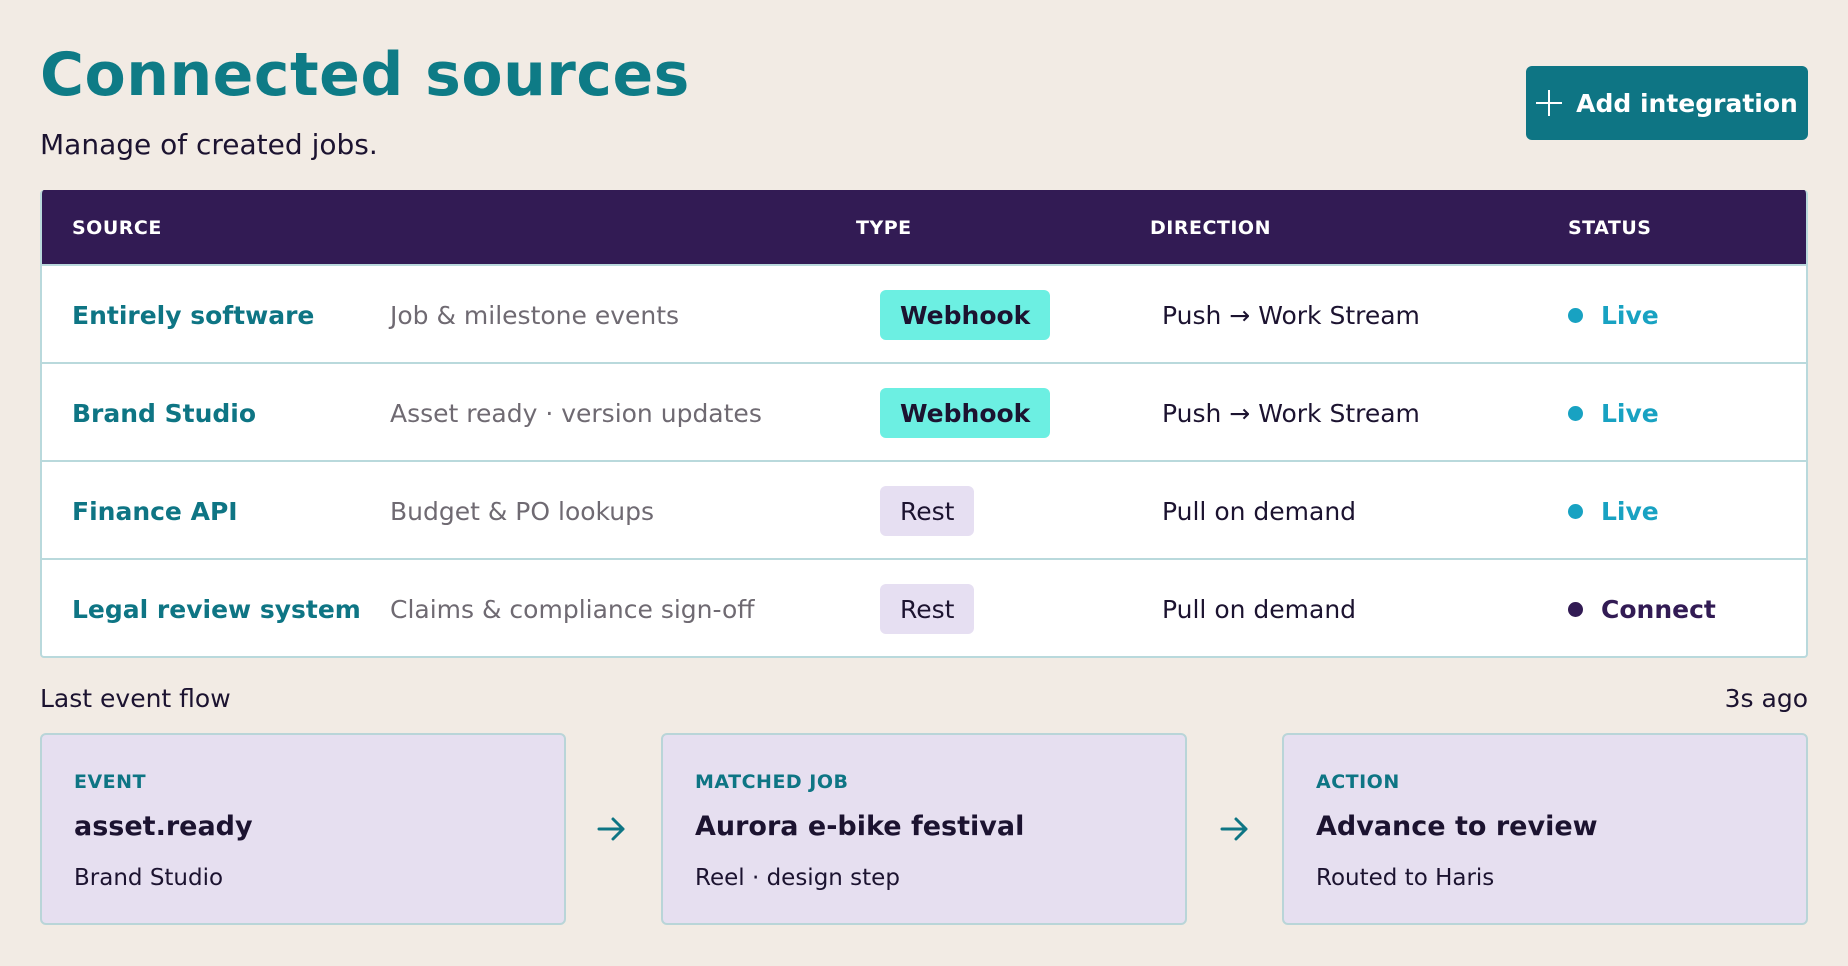 The height and width of the screenshot is (966, 1848). I want to click on connect-link: Connect, so click(1658, 609).